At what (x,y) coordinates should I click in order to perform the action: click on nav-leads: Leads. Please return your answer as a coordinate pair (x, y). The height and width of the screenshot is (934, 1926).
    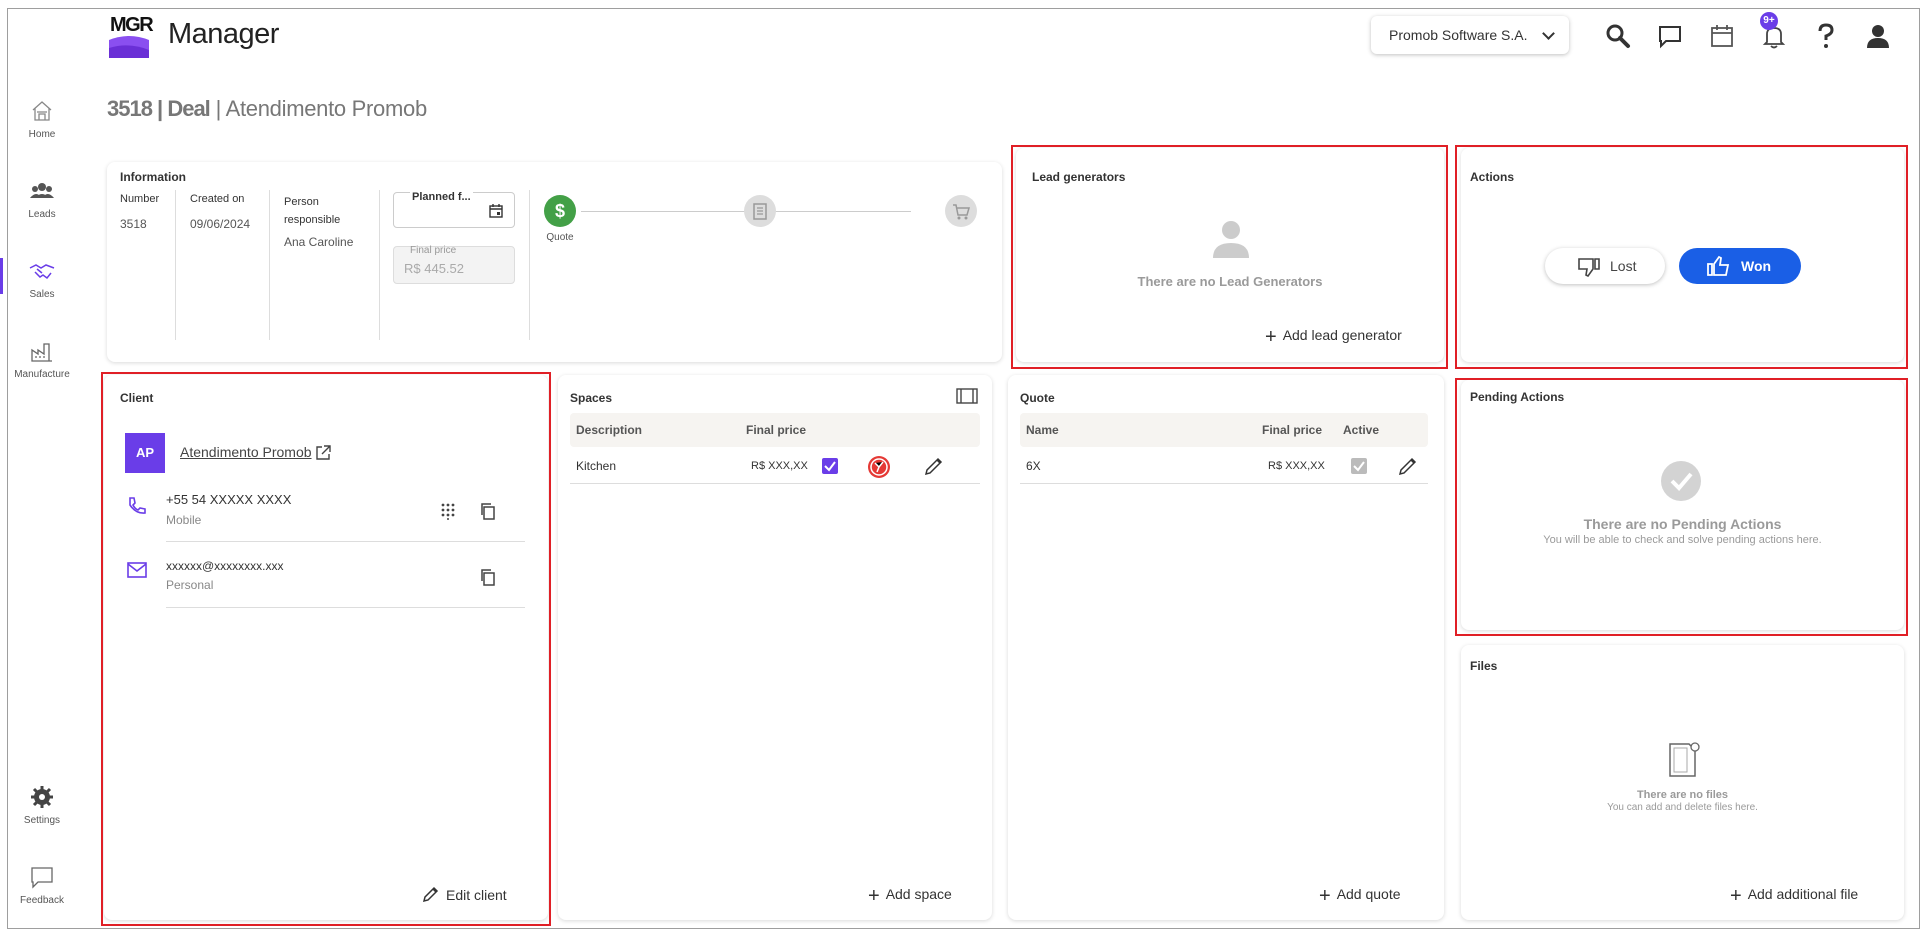
    Looking at the image, I should click on (42, 198).